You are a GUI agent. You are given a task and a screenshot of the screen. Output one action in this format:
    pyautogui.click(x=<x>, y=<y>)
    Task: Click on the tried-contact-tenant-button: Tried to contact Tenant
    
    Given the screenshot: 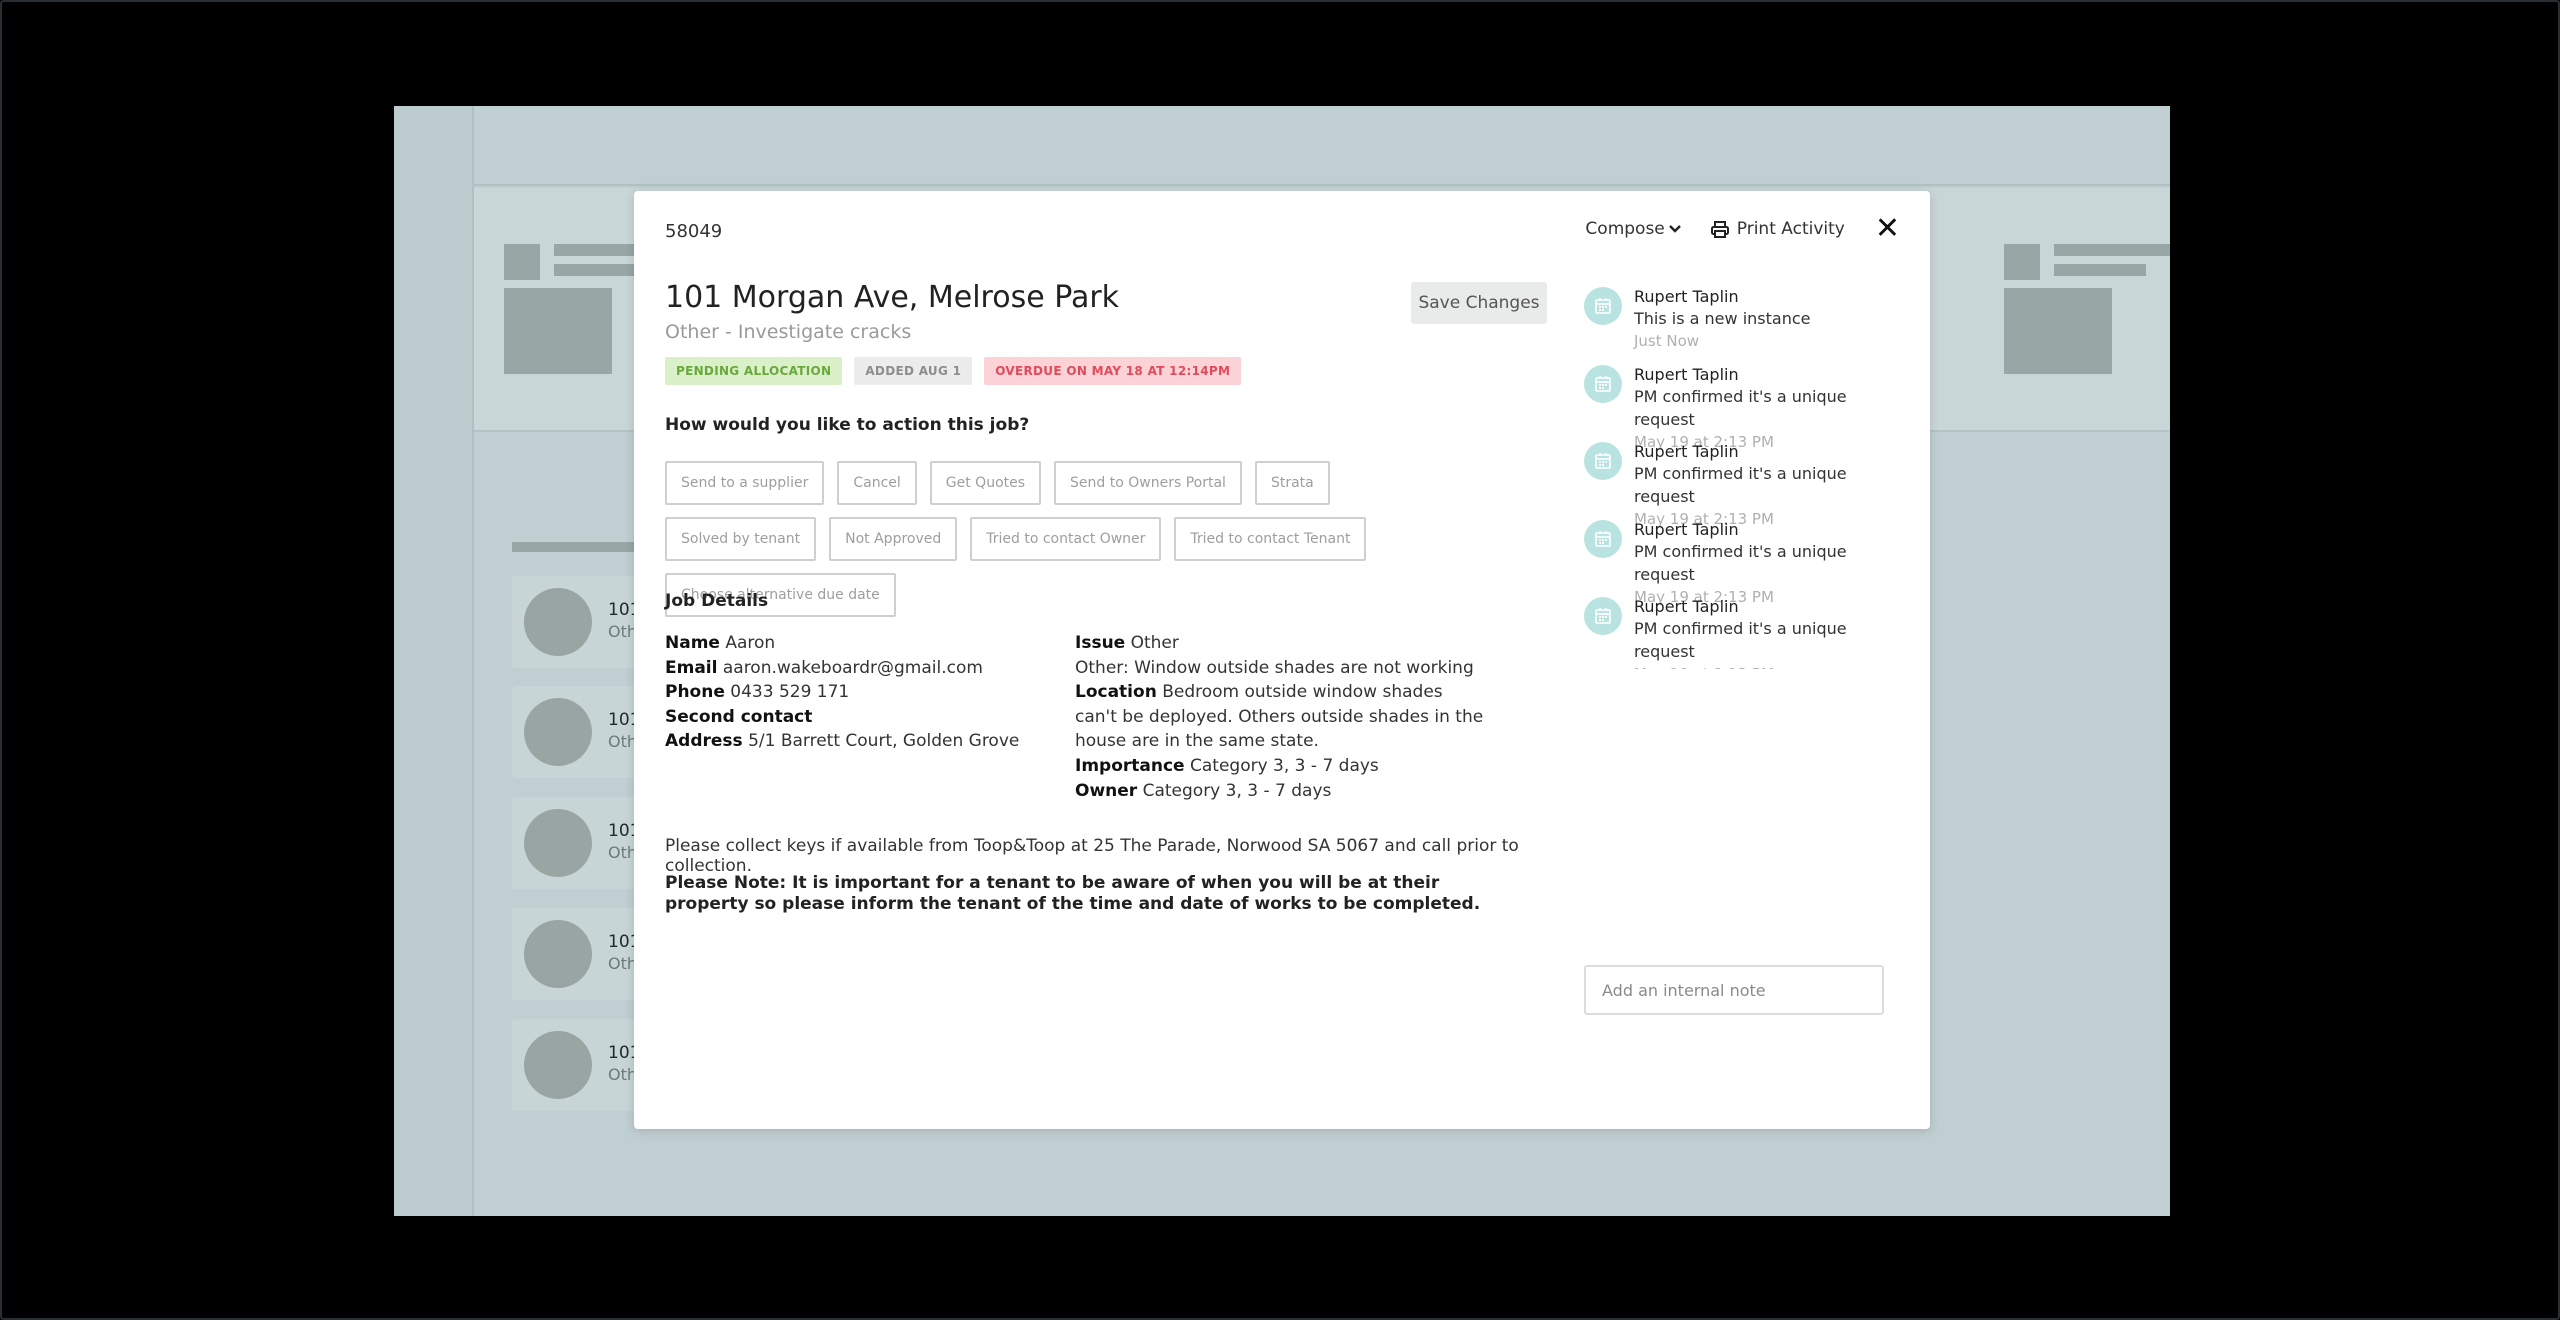 What is the action you would take?
    pyautogui.click(x=1270, y=539)
    